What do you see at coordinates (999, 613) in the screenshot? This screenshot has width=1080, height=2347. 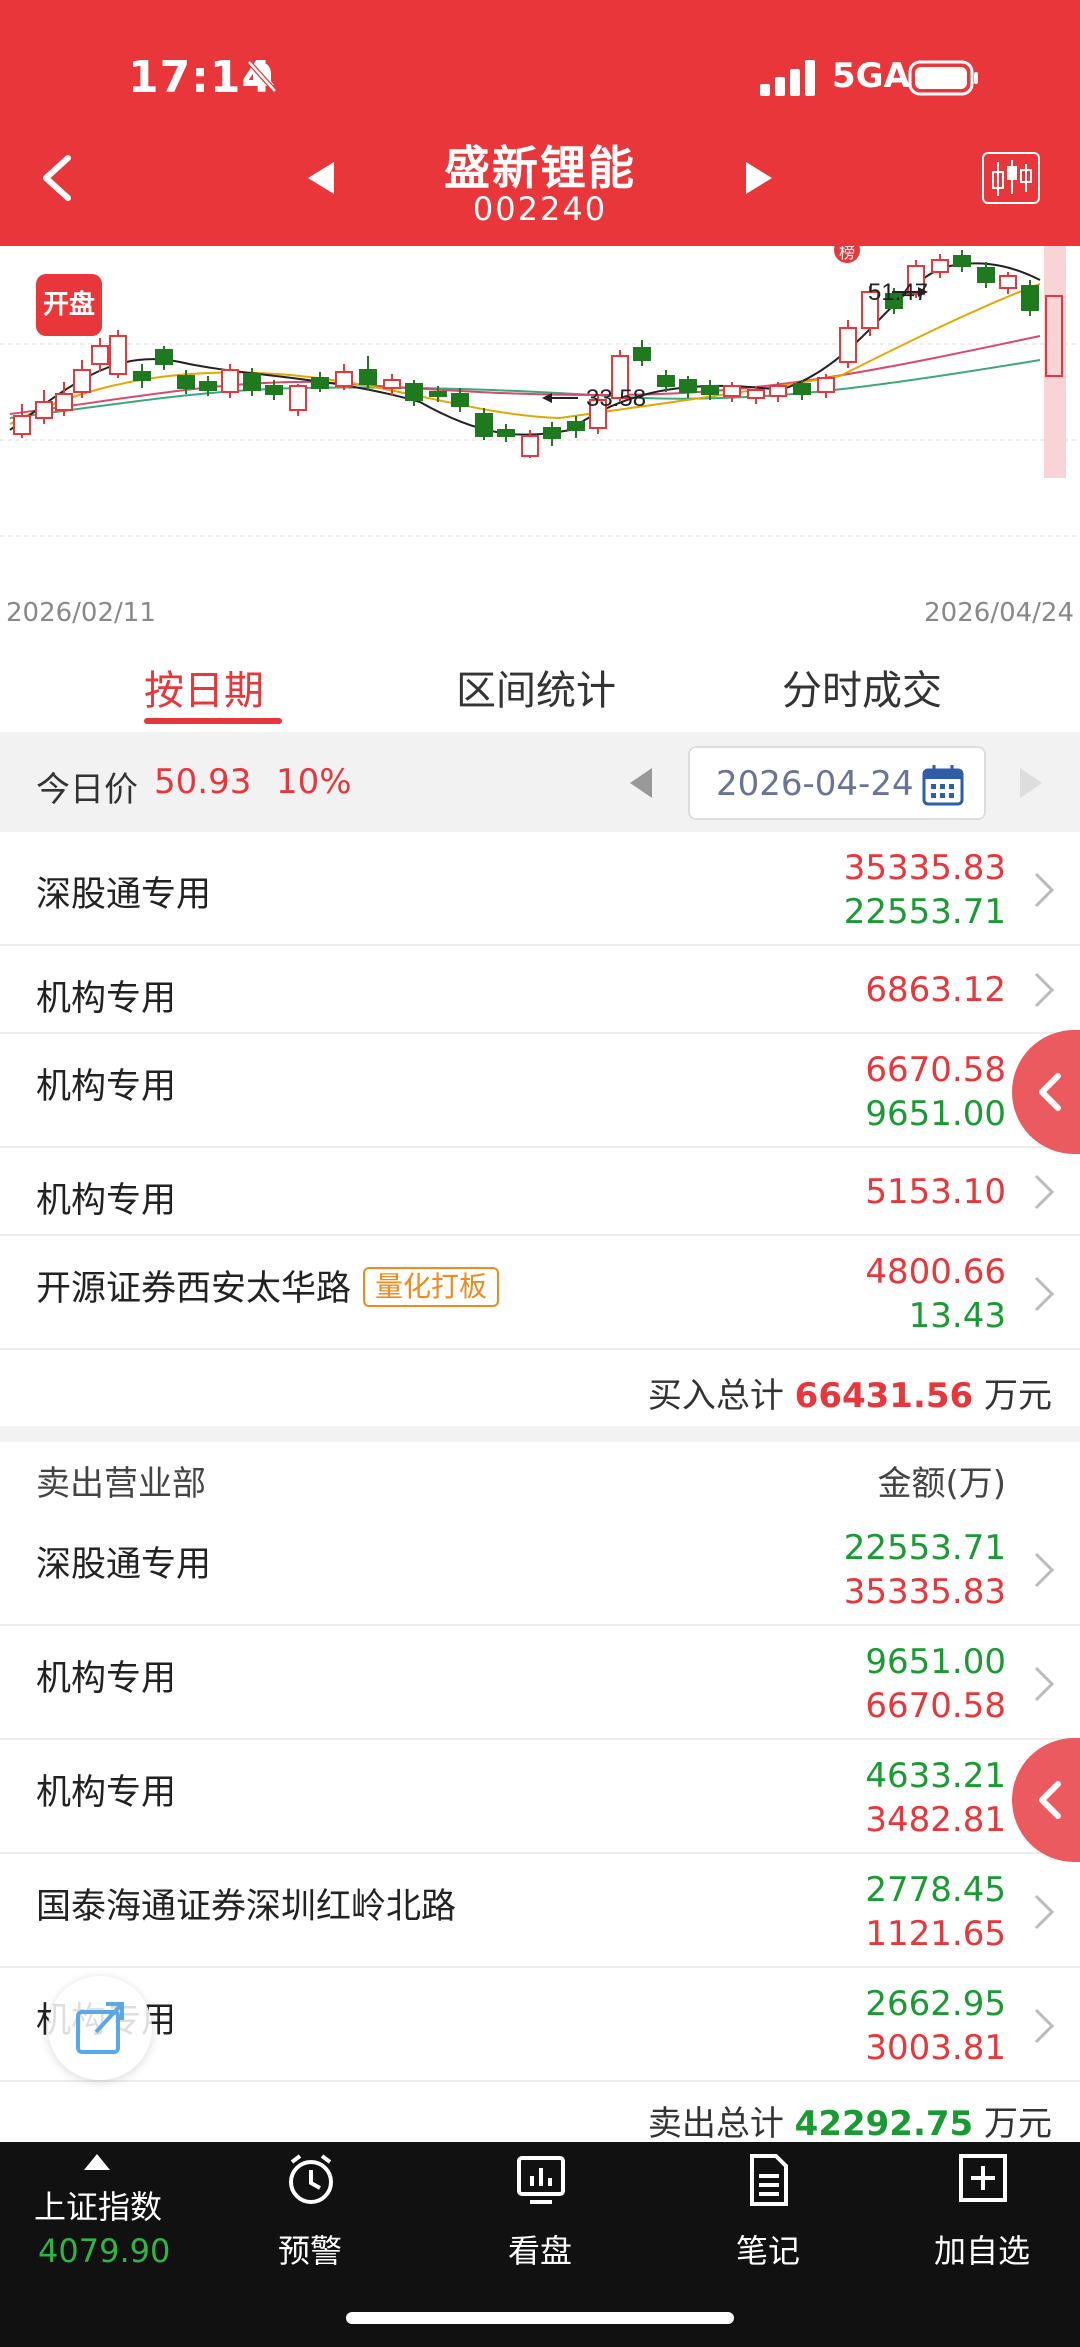 I see `chart-end-date: 2026/04/24` at bounding box center [999, 613].